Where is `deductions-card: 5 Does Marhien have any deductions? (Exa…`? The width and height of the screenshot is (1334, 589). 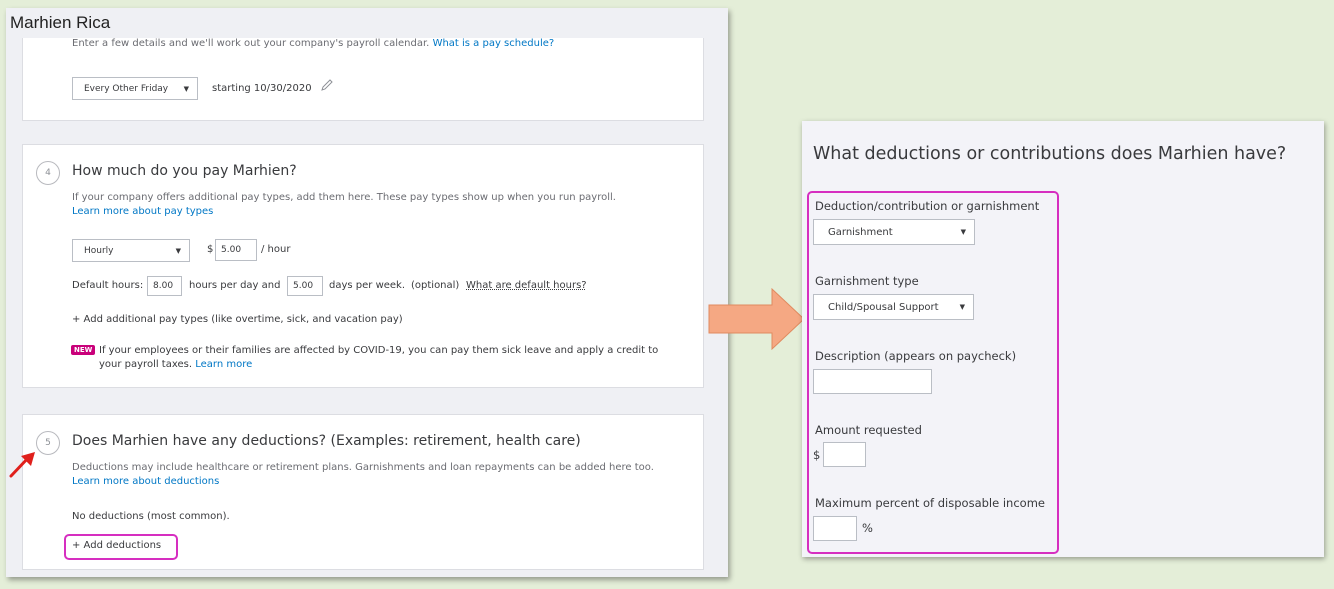
deductions-card: 5 Does Marhien have any deductions? (Exa… is located at coordinates (363, 492).